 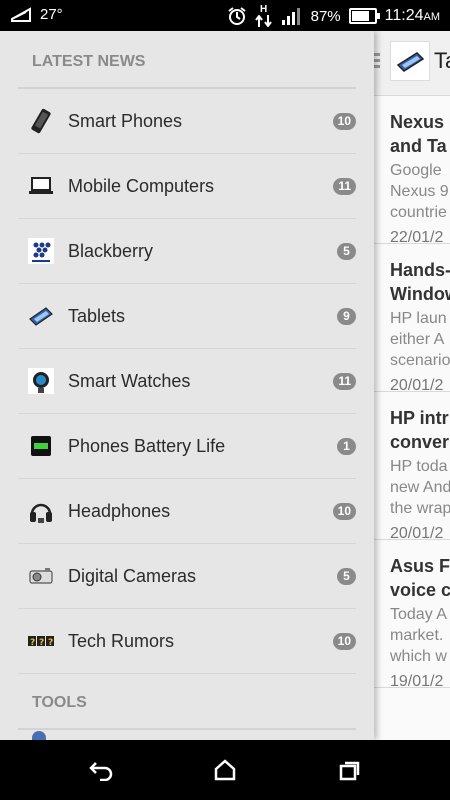 What do you see at coordinates (111, 250) in the screenshot?
I see `drawer-item-label: Blackberry` at bounding box center [111, 250].